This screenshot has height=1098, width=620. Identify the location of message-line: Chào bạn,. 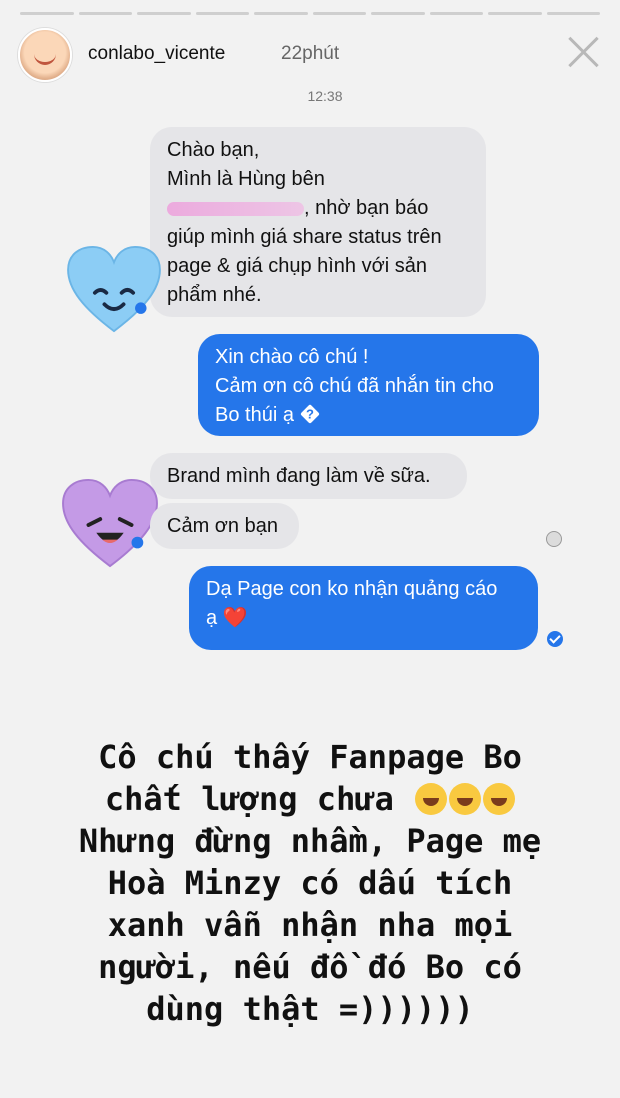
(213, 150).